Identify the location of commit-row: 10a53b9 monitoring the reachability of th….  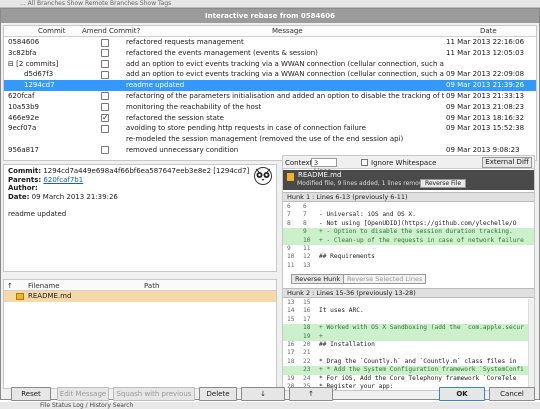
(270, 107).